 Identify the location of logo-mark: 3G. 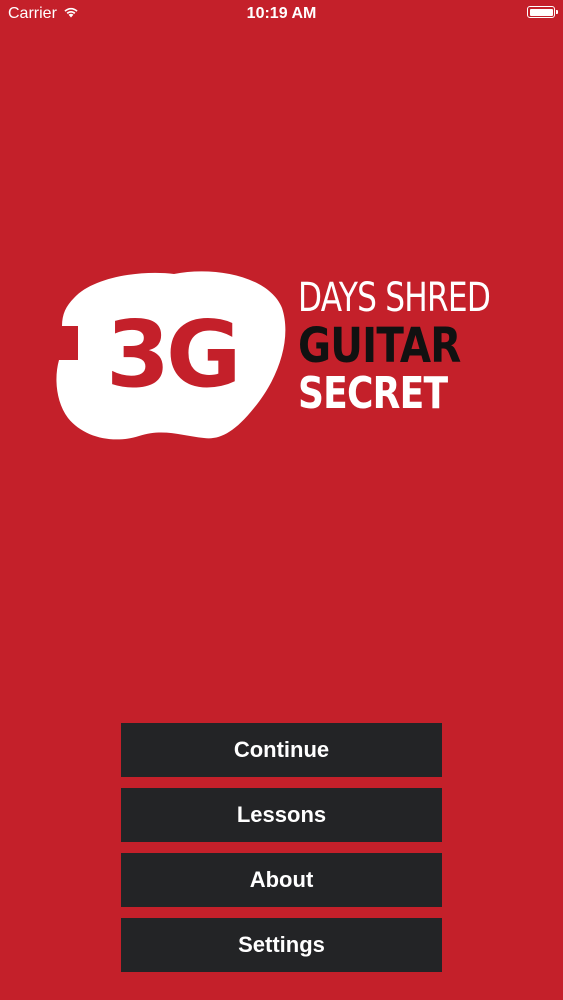
(171, 355).